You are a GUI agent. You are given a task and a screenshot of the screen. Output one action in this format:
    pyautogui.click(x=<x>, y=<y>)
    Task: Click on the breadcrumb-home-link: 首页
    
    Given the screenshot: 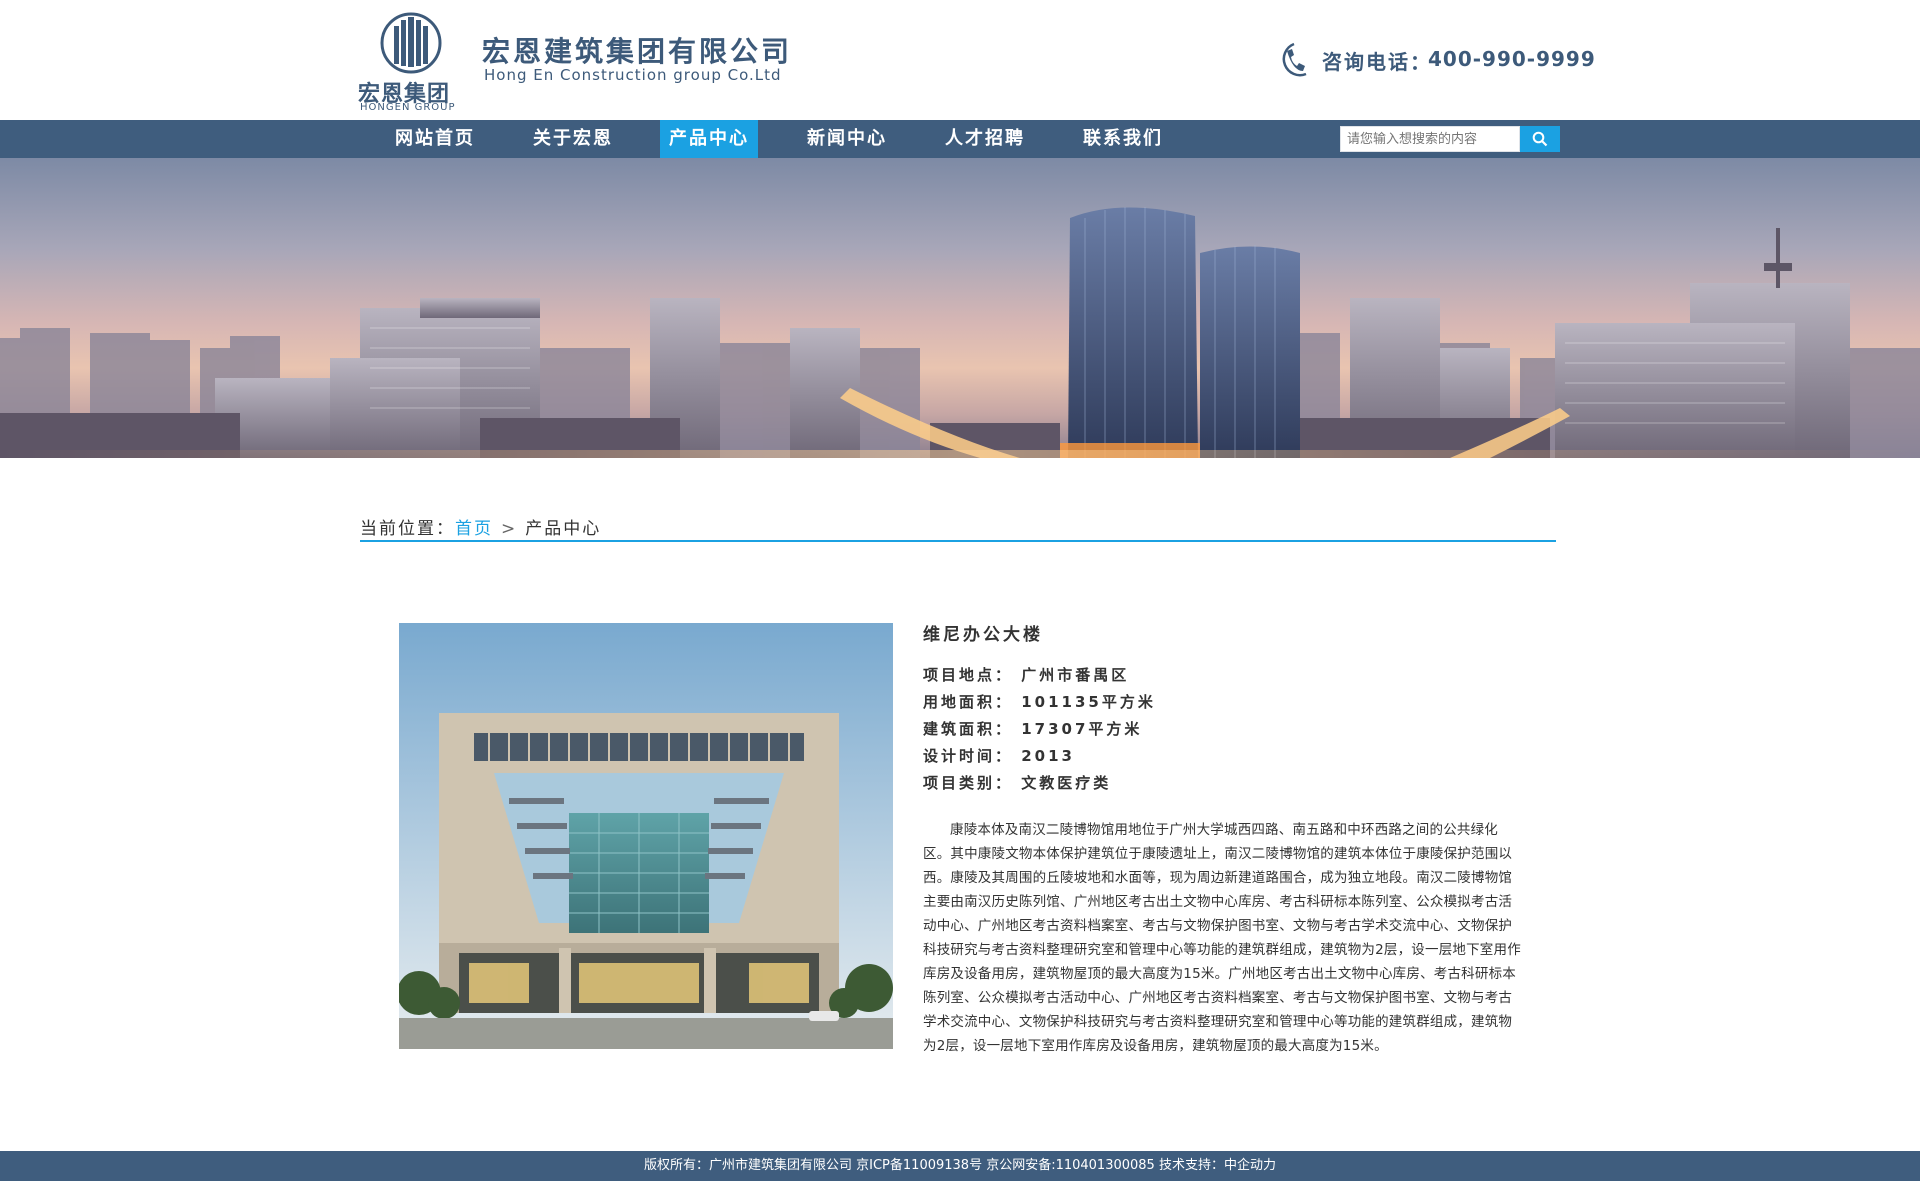 What is the action you would take?
    pyautogui.click(x=474, y=529)
    